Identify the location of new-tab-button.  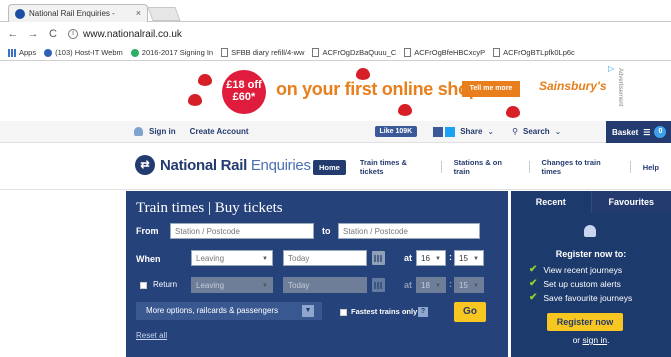
(164, 14).